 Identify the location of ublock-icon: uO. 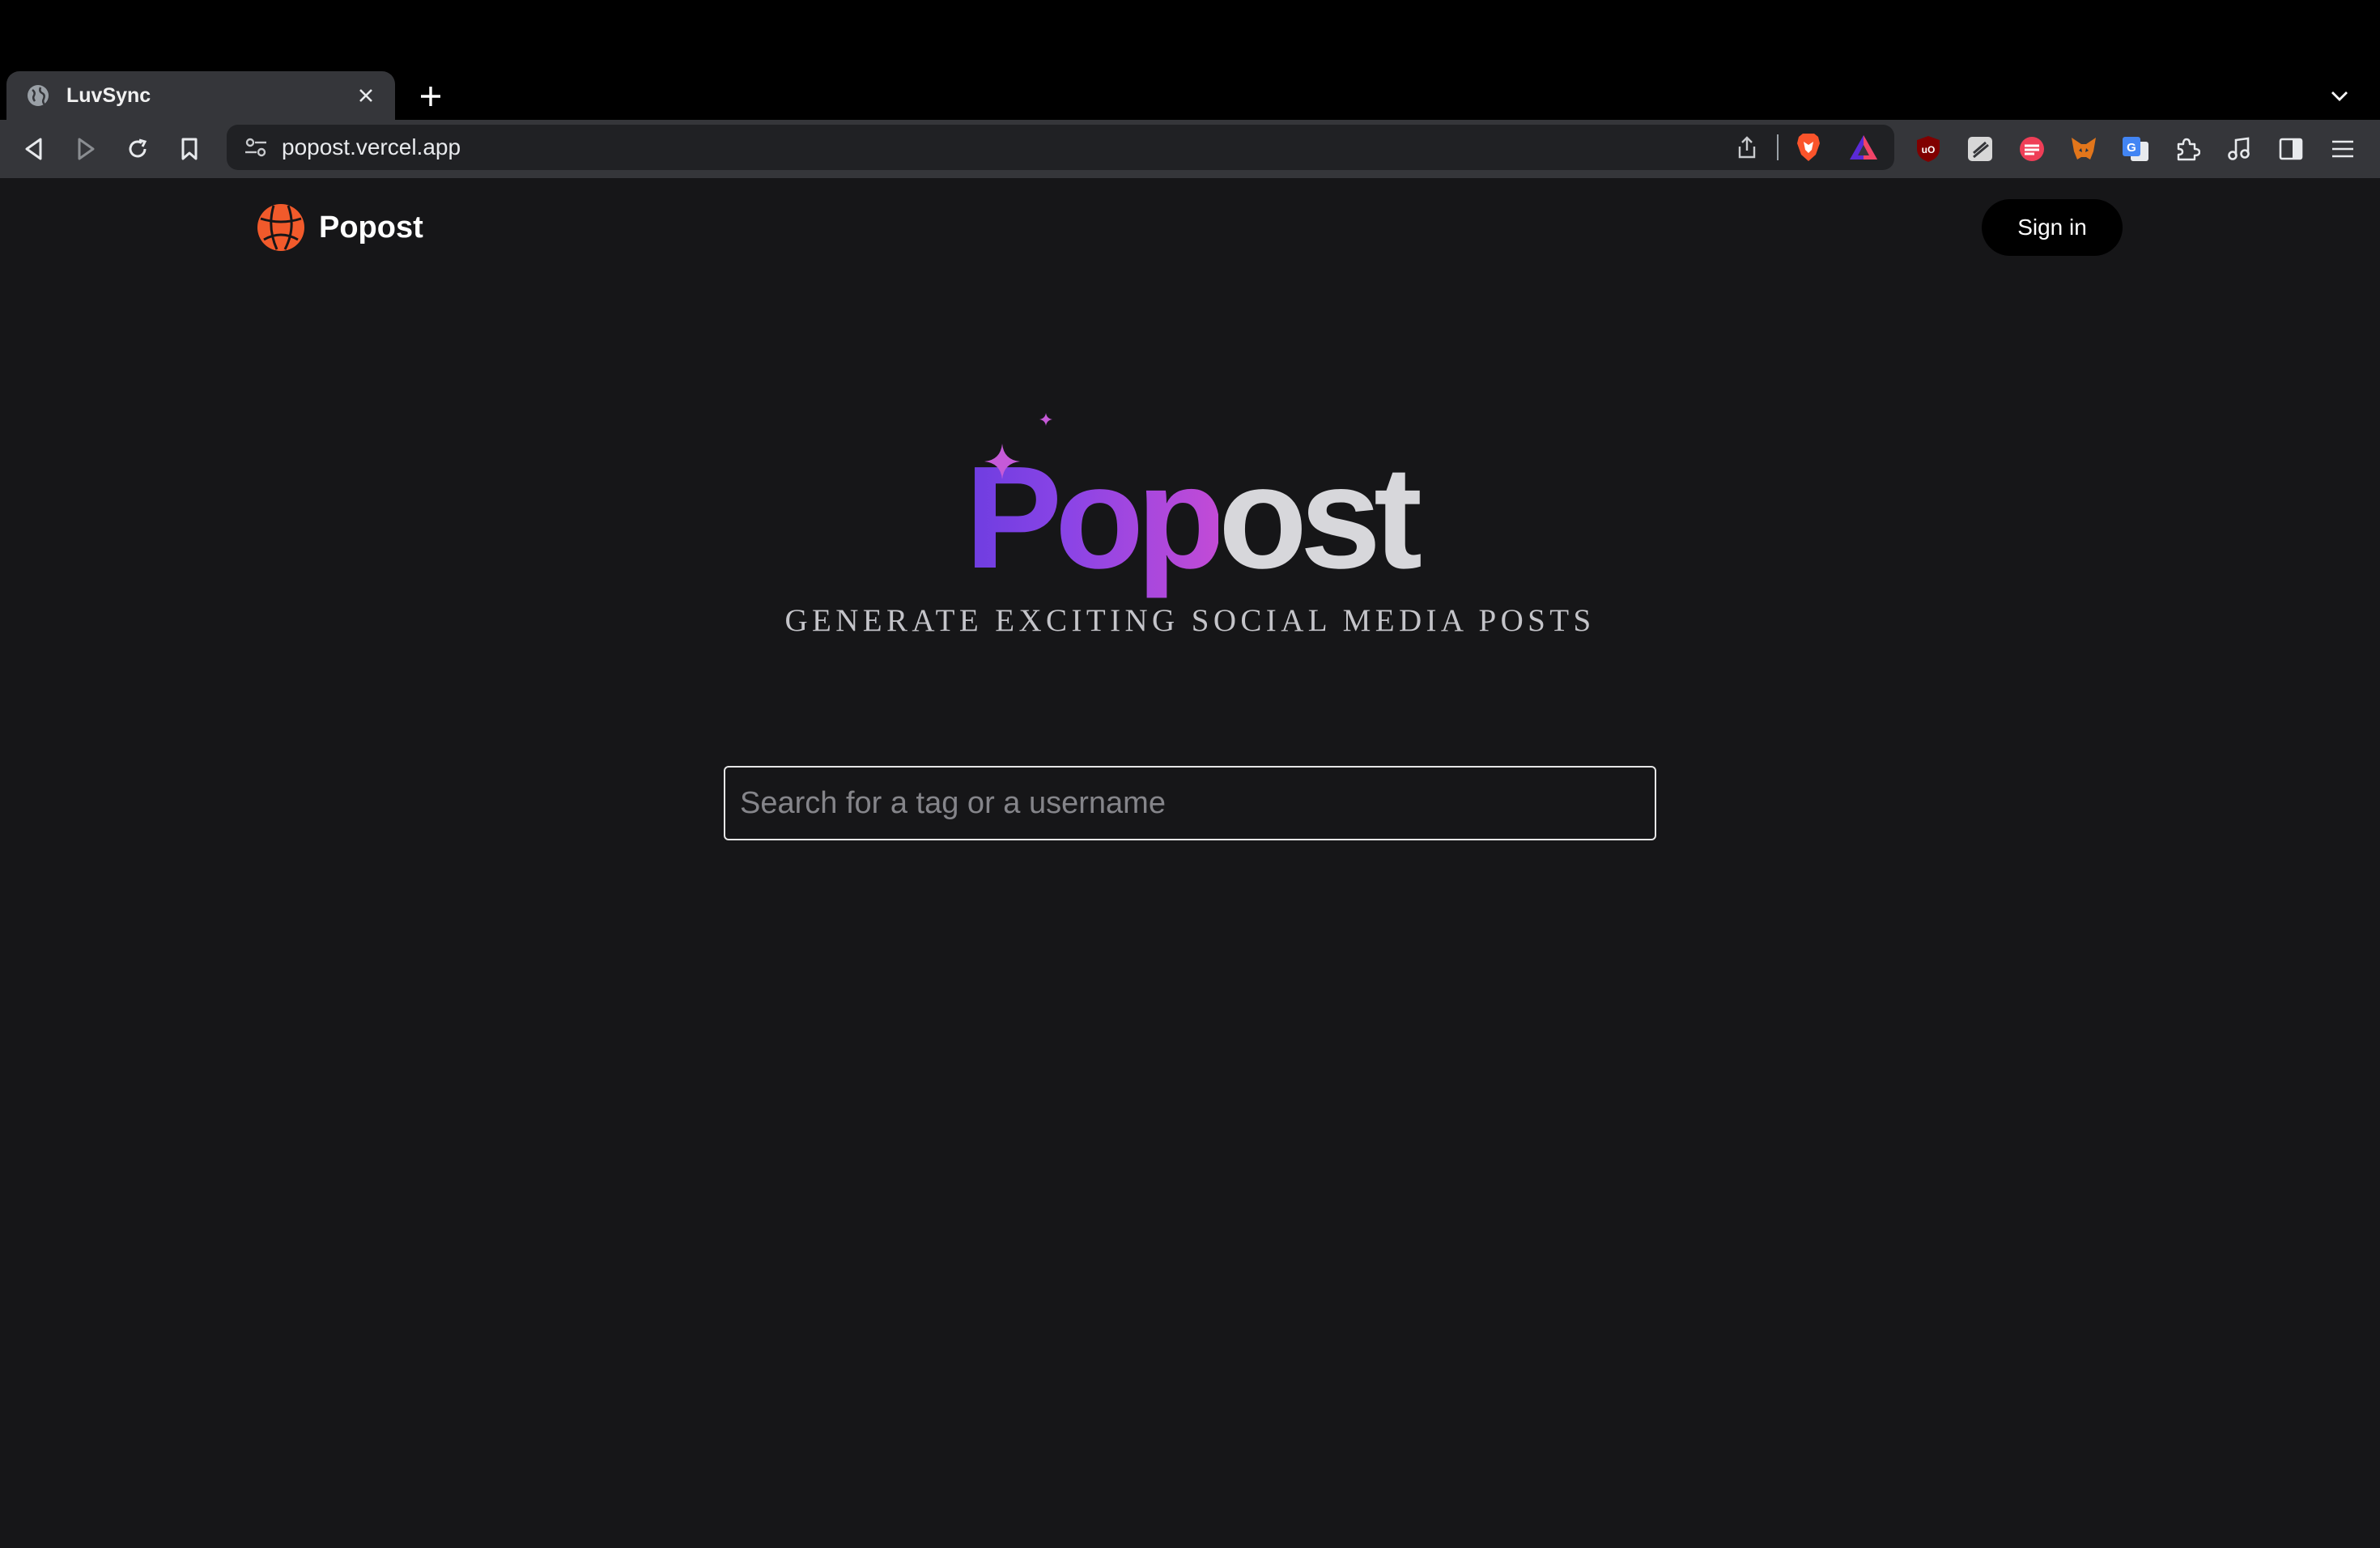
(1928, 149).